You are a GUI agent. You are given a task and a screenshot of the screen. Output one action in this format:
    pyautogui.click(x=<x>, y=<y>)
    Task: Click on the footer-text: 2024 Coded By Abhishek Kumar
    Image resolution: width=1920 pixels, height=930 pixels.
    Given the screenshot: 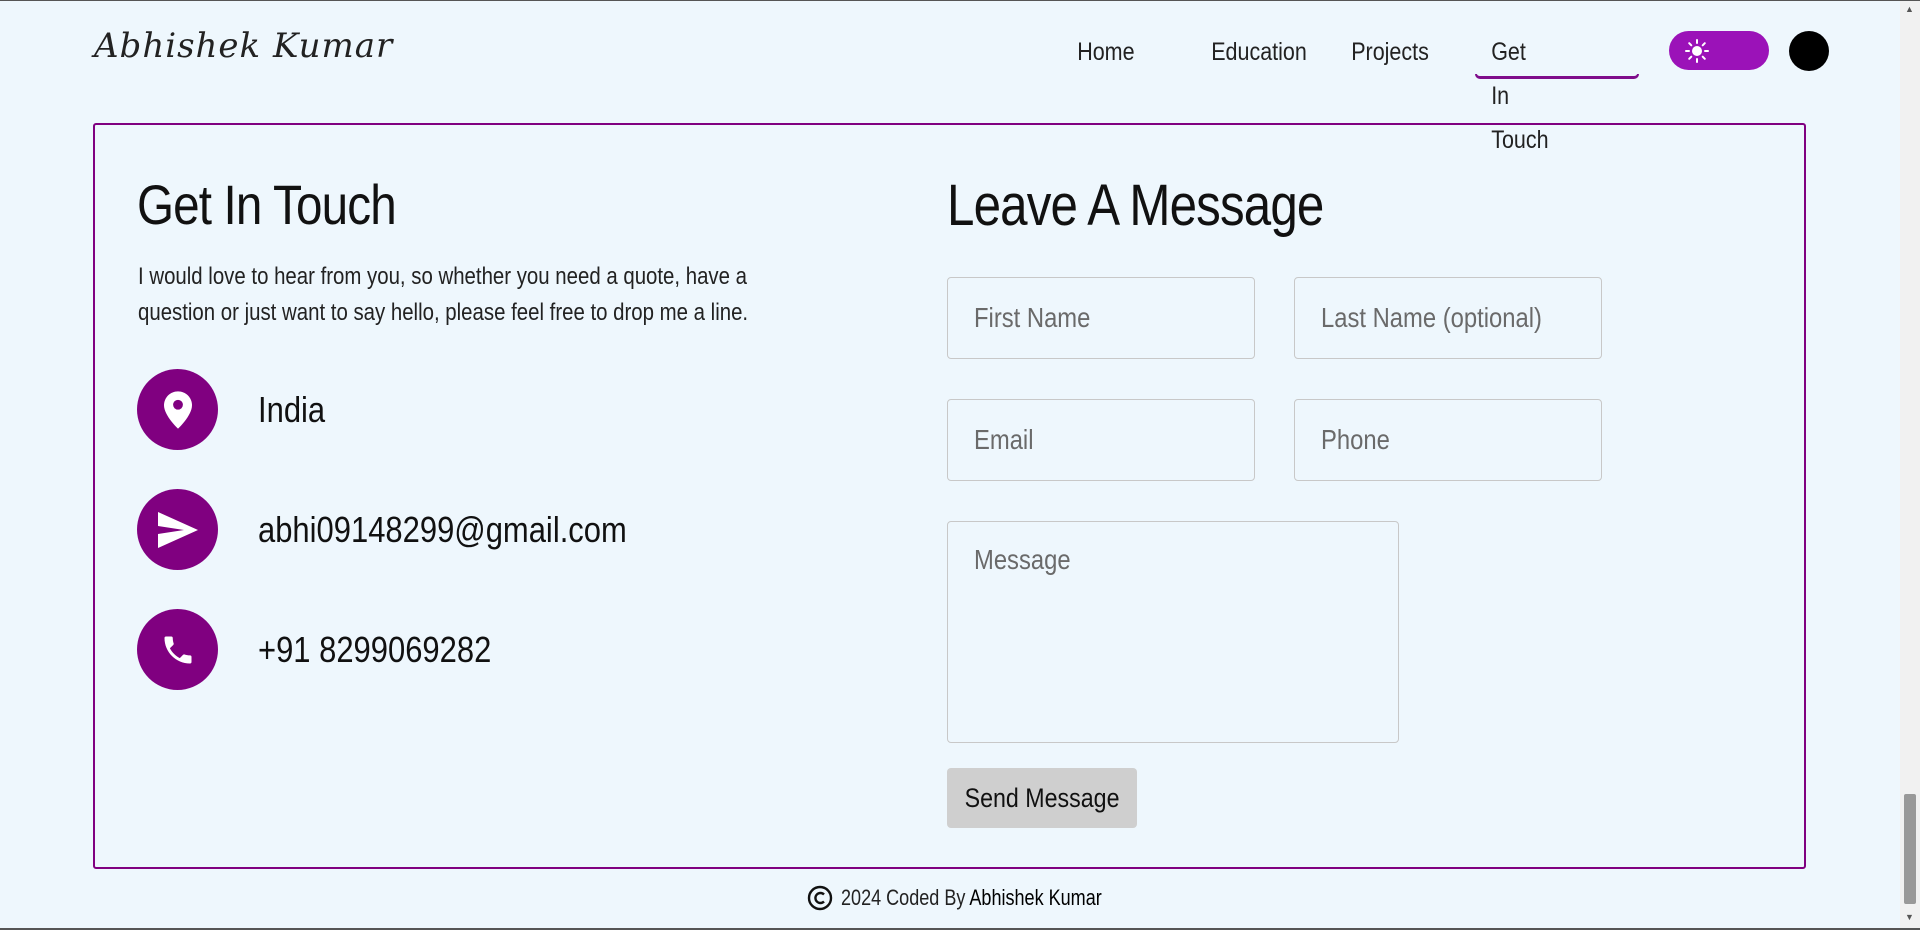 What is the action you would take?
    pyautogui.click(x=971, y=898)
    